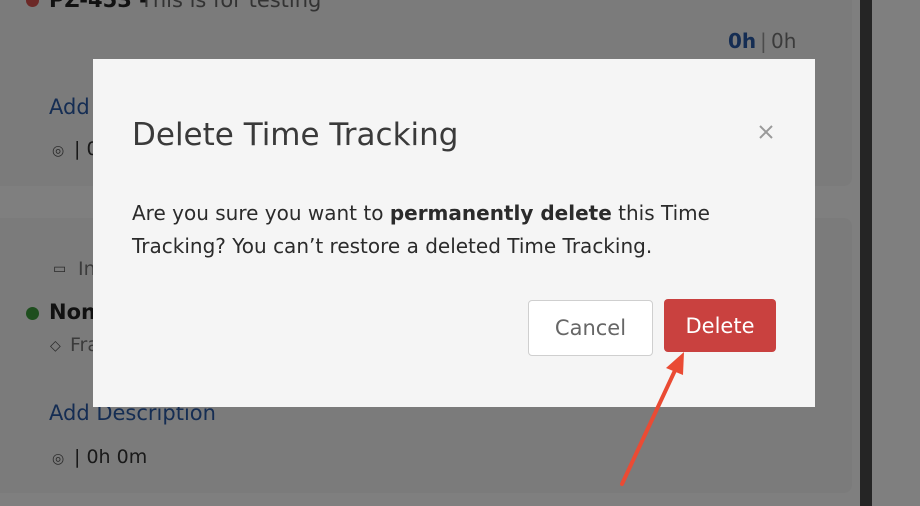  Describe the element at coordinates (590, 328) in the screenshot. I see `cancel-button-label: Cancel` at that location.